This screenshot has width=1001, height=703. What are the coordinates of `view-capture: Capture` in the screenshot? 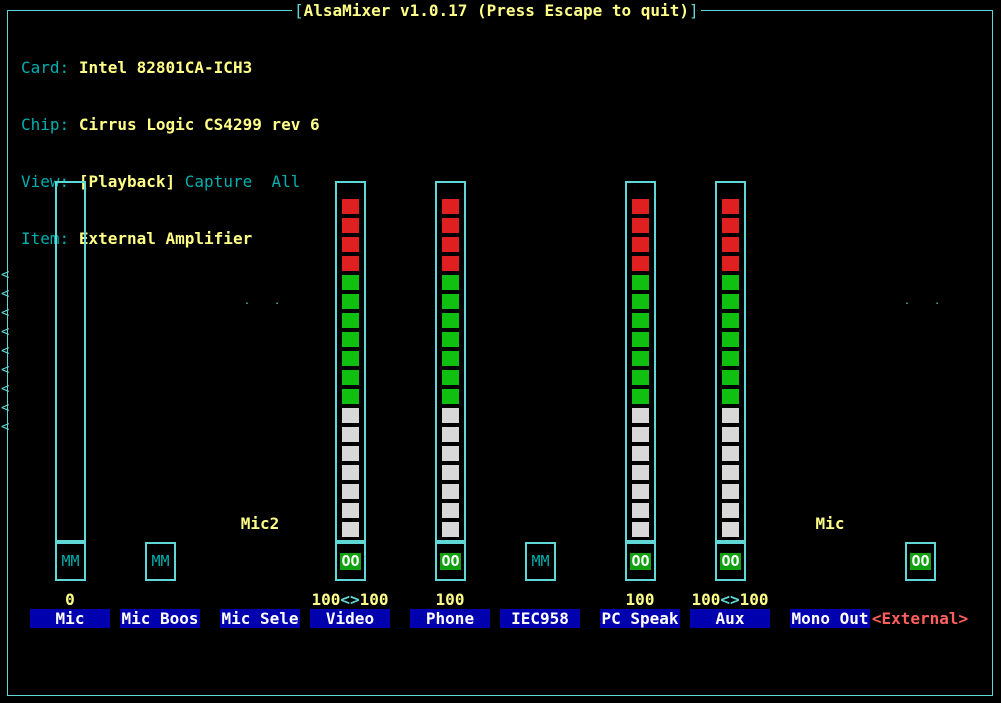 It's located at (218, 181).